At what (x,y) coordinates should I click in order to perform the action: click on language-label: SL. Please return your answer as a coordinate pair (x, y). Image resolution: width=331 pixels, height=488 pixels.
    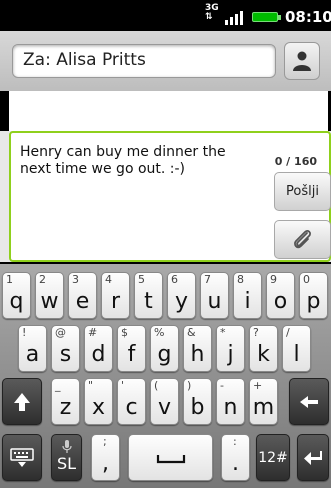
    Looking at the image, I should click on (66, 463).